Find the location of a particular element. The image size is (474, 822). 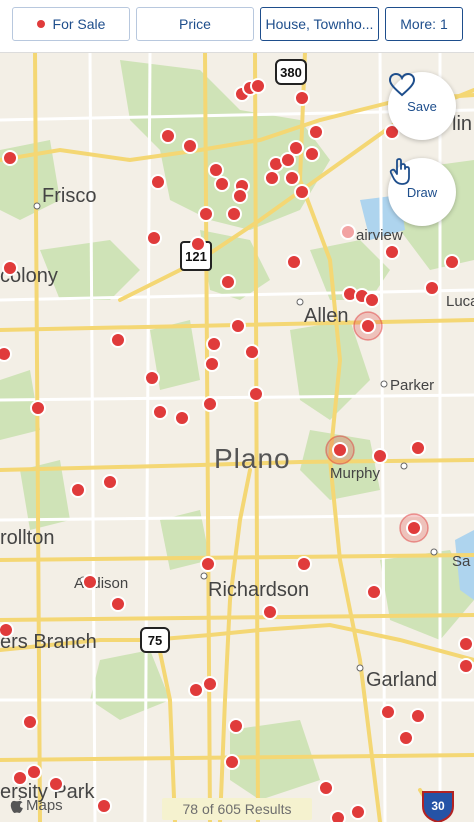

draw-button: Draw is located at coordinates (422, 192).